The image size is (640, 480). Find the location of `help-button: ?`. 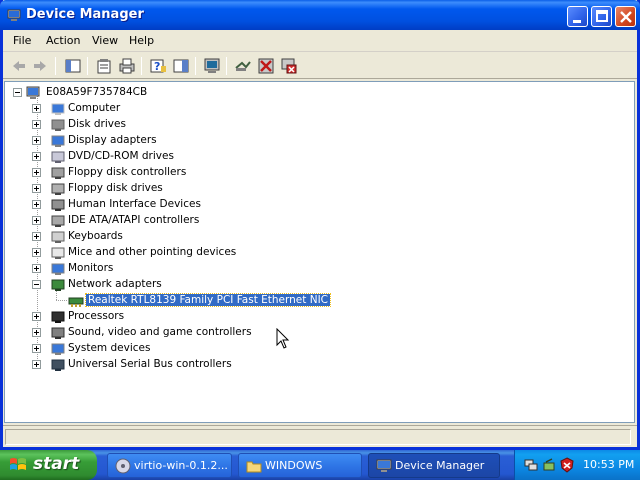

help-button: ? is located at coordinates (158, 66).